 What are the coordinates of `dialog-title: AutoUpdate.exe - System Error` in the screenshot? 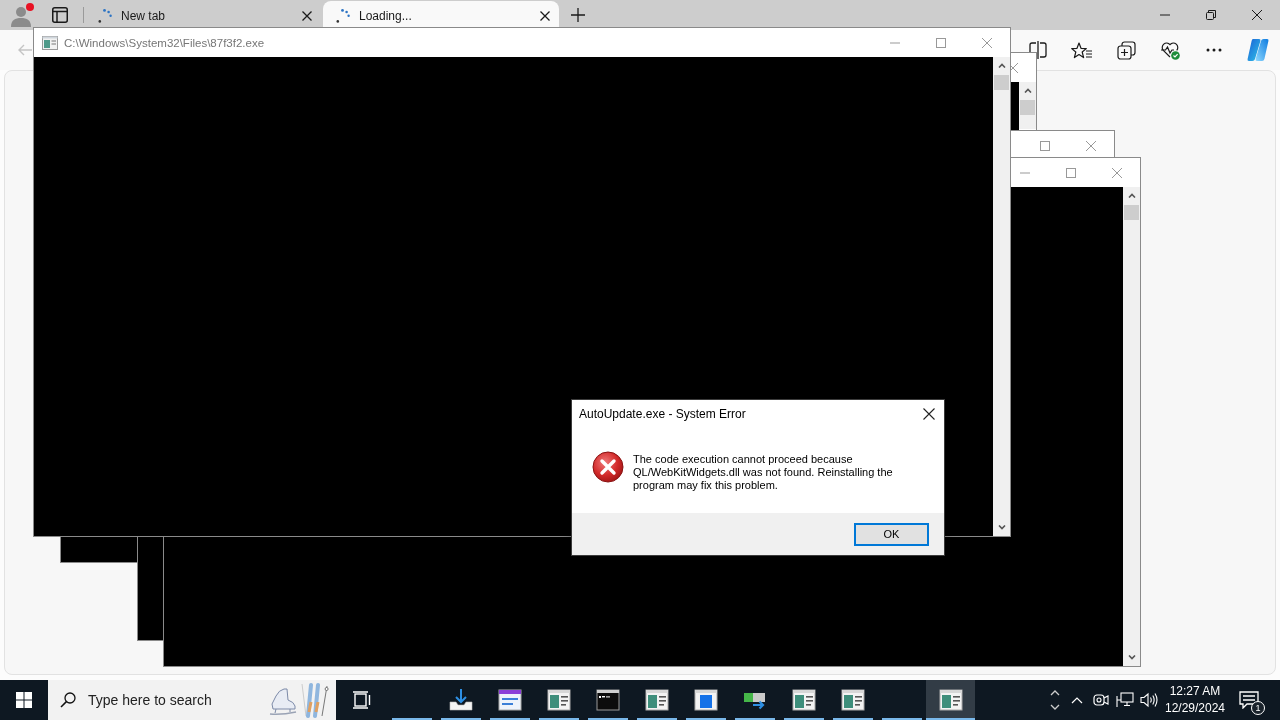 It's located at (662, 414).